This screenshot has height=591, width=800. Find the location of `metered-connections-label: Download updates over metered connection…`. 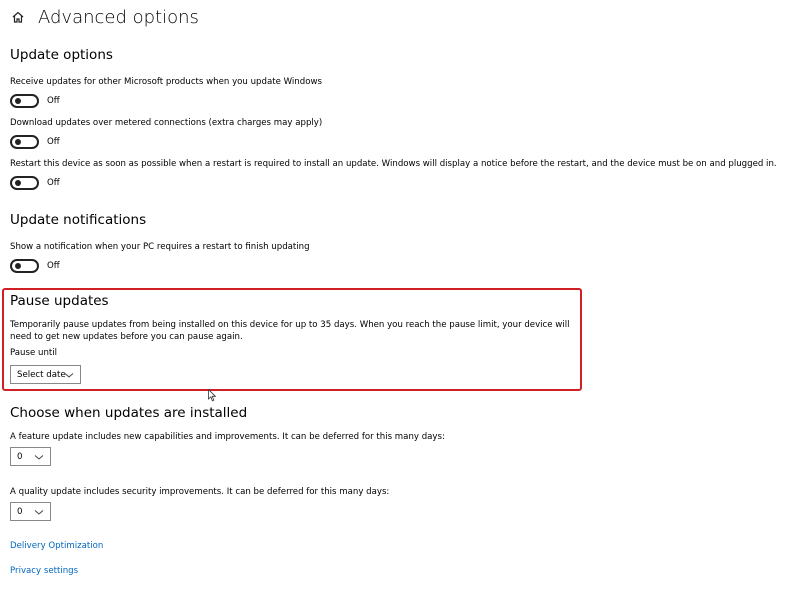

metered-connections-label: Download updates over metered connection… is located at coordinates (166, 123).